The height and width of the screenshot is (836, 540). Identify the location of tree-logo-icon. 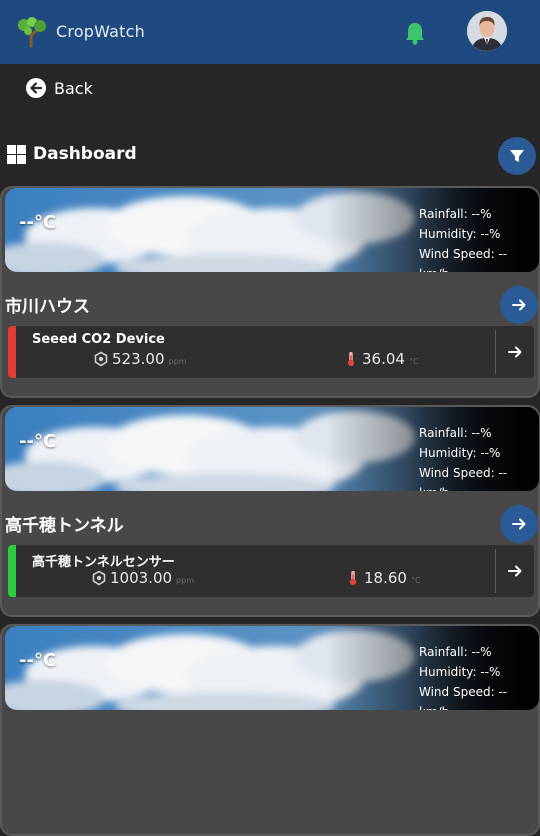
(32, 32).